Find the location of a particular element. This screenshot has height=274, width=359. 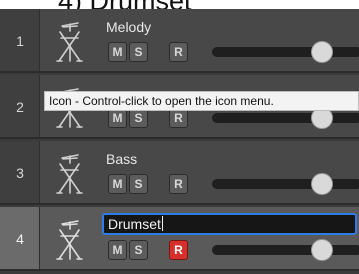

track-number-column: 3 is located at coordinates (20, 172).